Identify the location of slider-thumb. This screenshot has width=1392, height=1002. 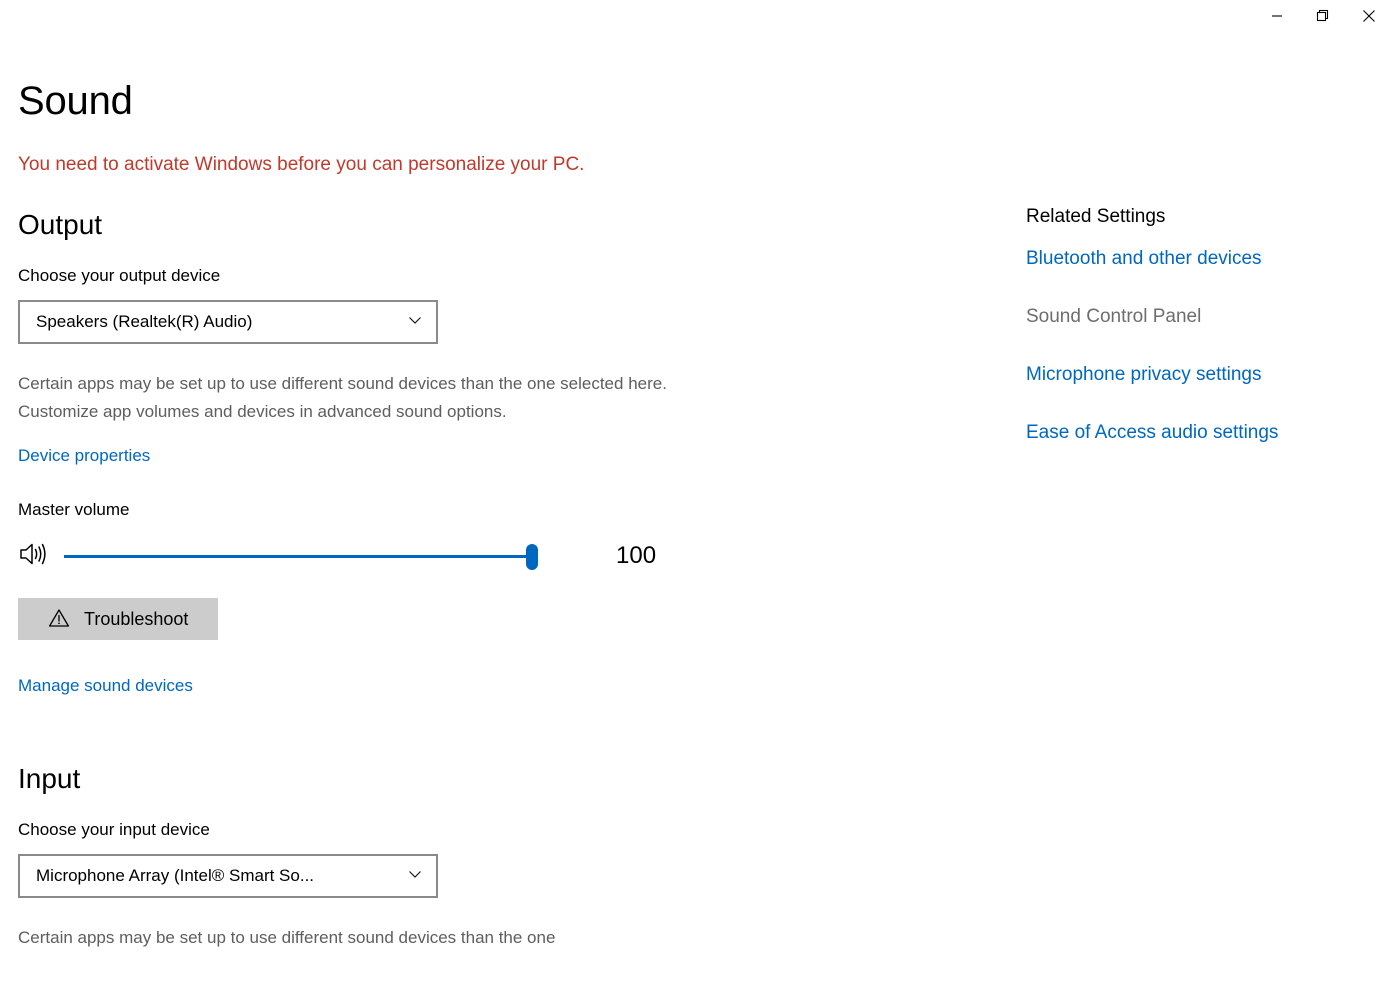
(532, 557).